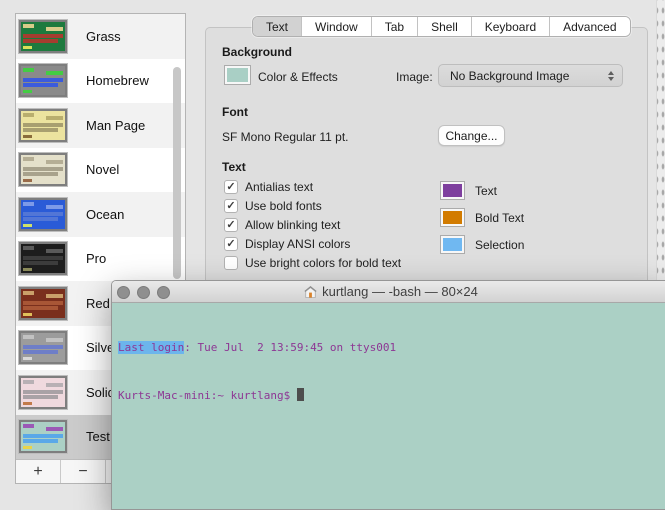  What do you see at coordinates (96, 259) in the screenshot?
I see `profile-label: Pro` at bounding box center [96, 259].